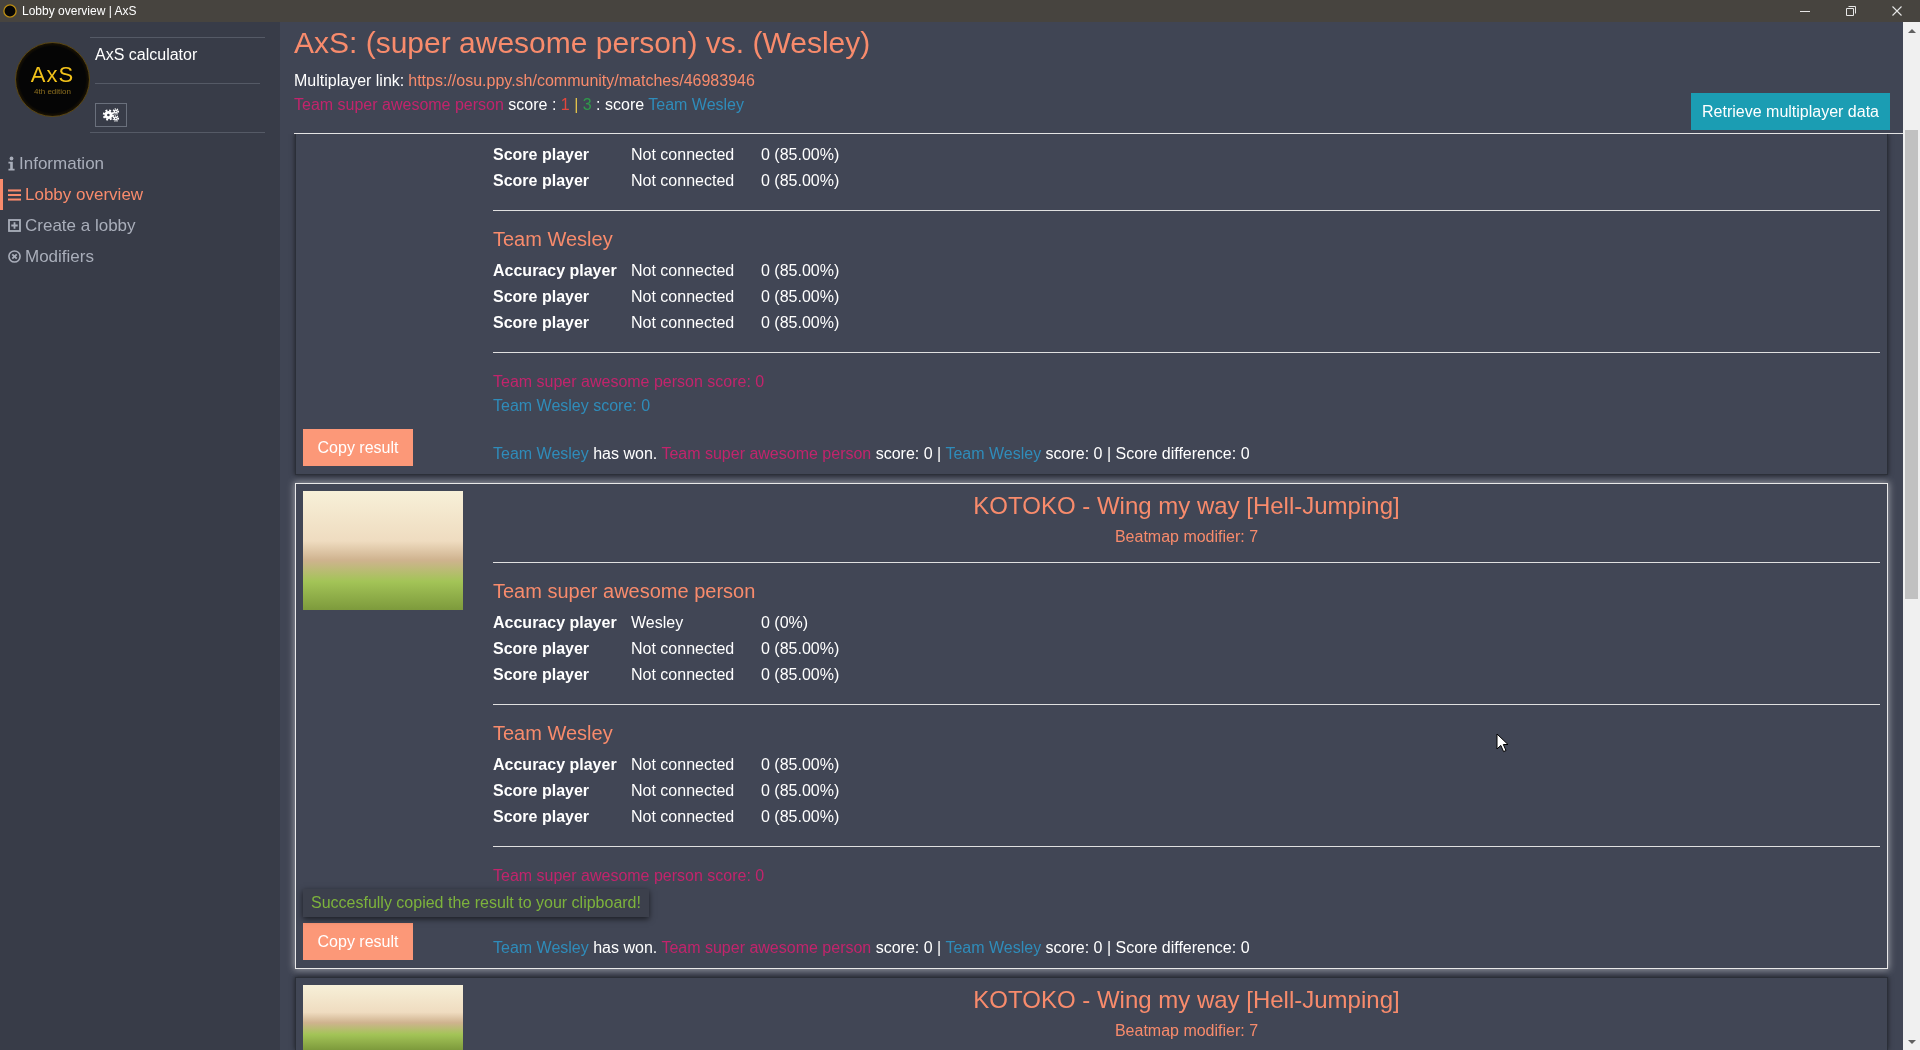  What do you see at coordinates (10, 11) in the screenshot?
I see `logo-icon` at bounding box center [10, 11].